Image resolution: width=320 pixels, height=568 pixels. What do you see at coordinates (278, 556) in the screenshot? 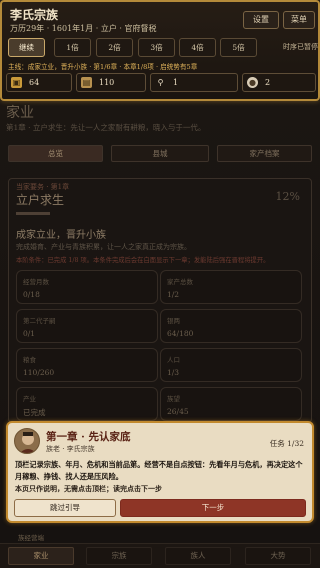
I see `nav-world-trend: 大势` at bounding box center [278, 556].